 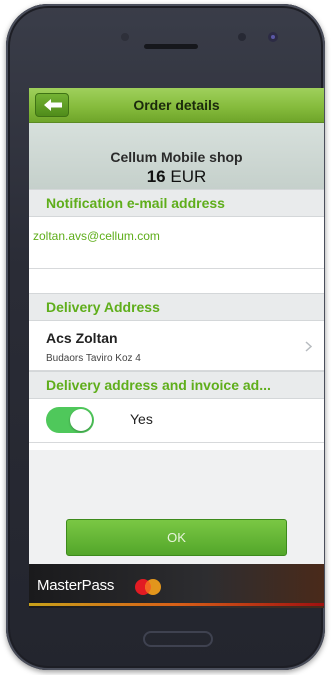 I want to click on section-title: Notification e-mail address, so click(x=135, y=203).